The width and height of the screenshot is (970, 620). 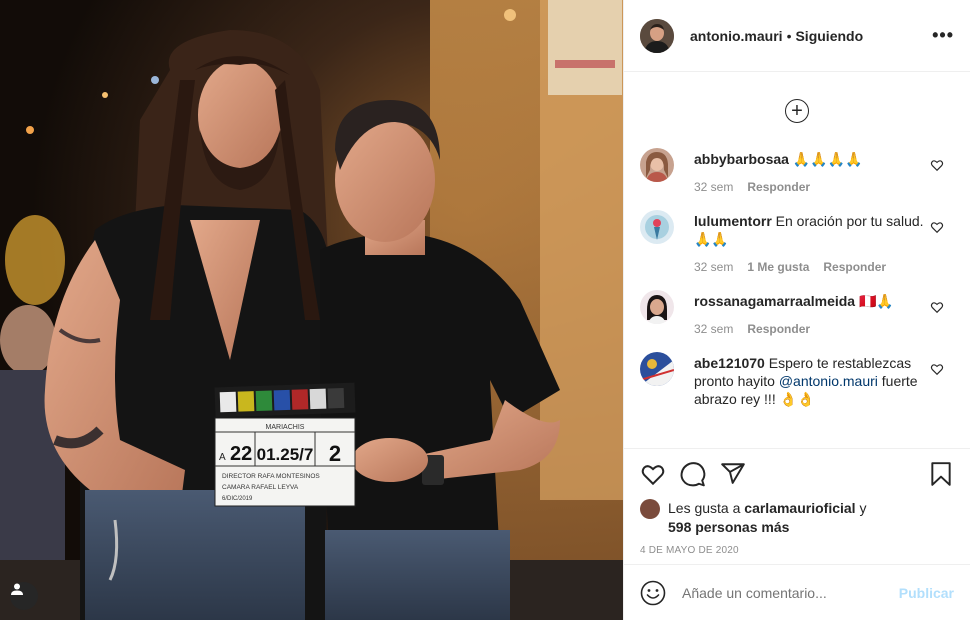 What do you see at coordinates (941, 474) in the screenshot?
I see `save-bookmark-icon` at bounding box center [941, 474].